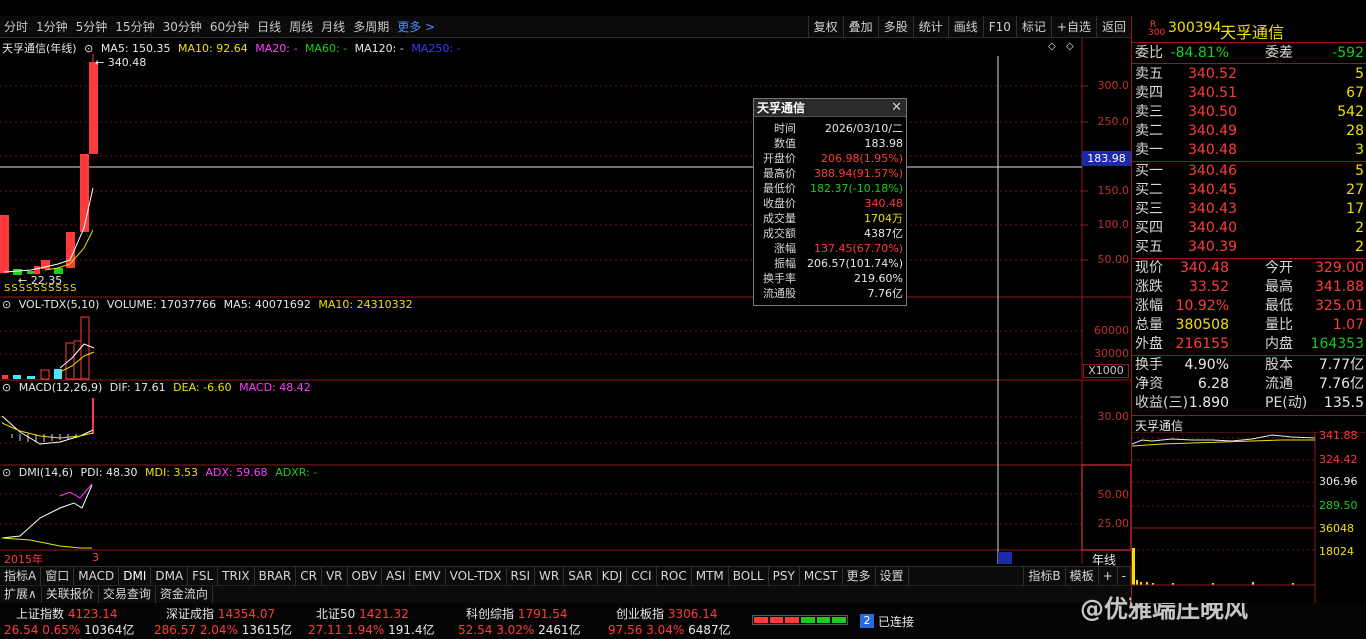  I want to click on tab-settings: 设置, so click(892, 576).